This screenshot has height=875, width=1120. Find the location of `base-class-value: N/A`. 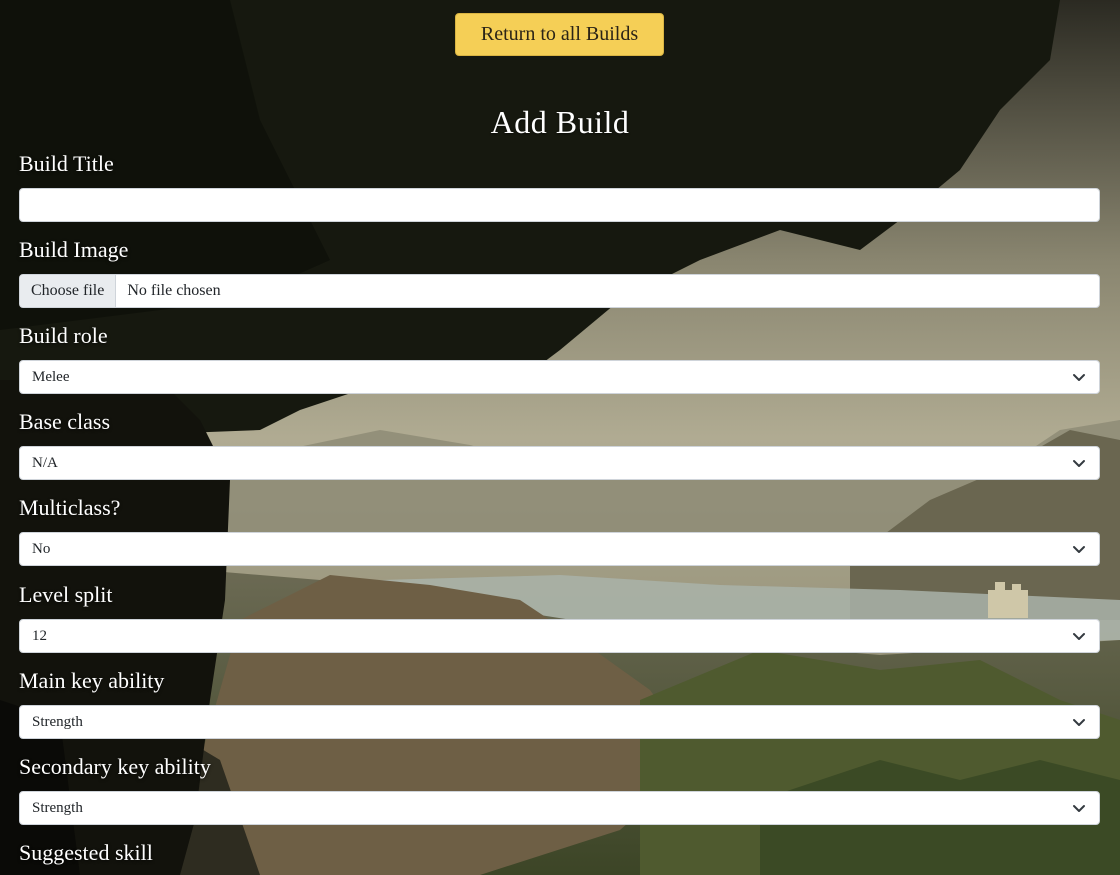

base-class-value: N/A is located at coordinates (45, 462).